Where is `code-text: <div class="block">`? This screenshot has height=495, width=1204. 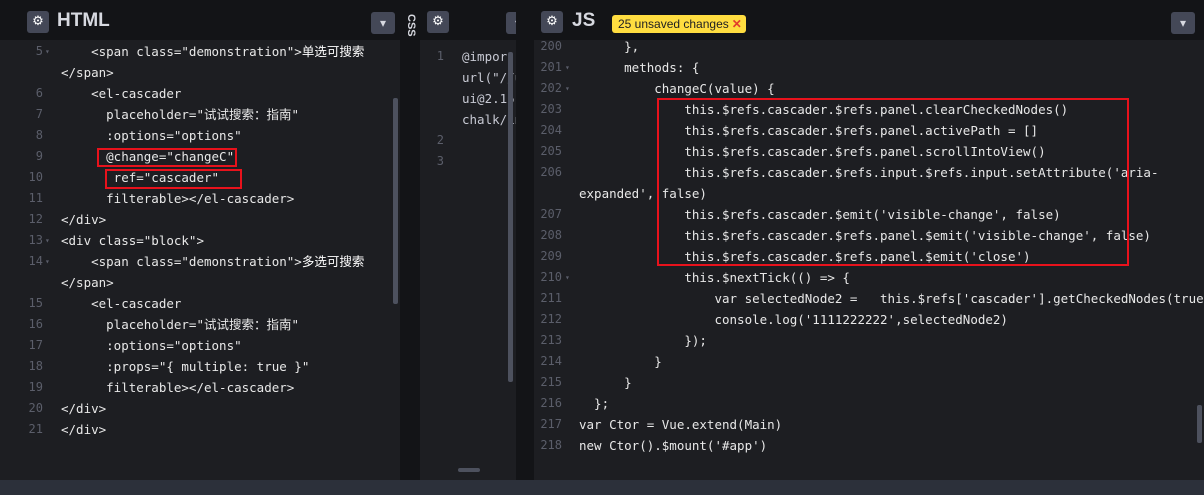
code-text: <div class="block"> is located at coordinates (132, 240).